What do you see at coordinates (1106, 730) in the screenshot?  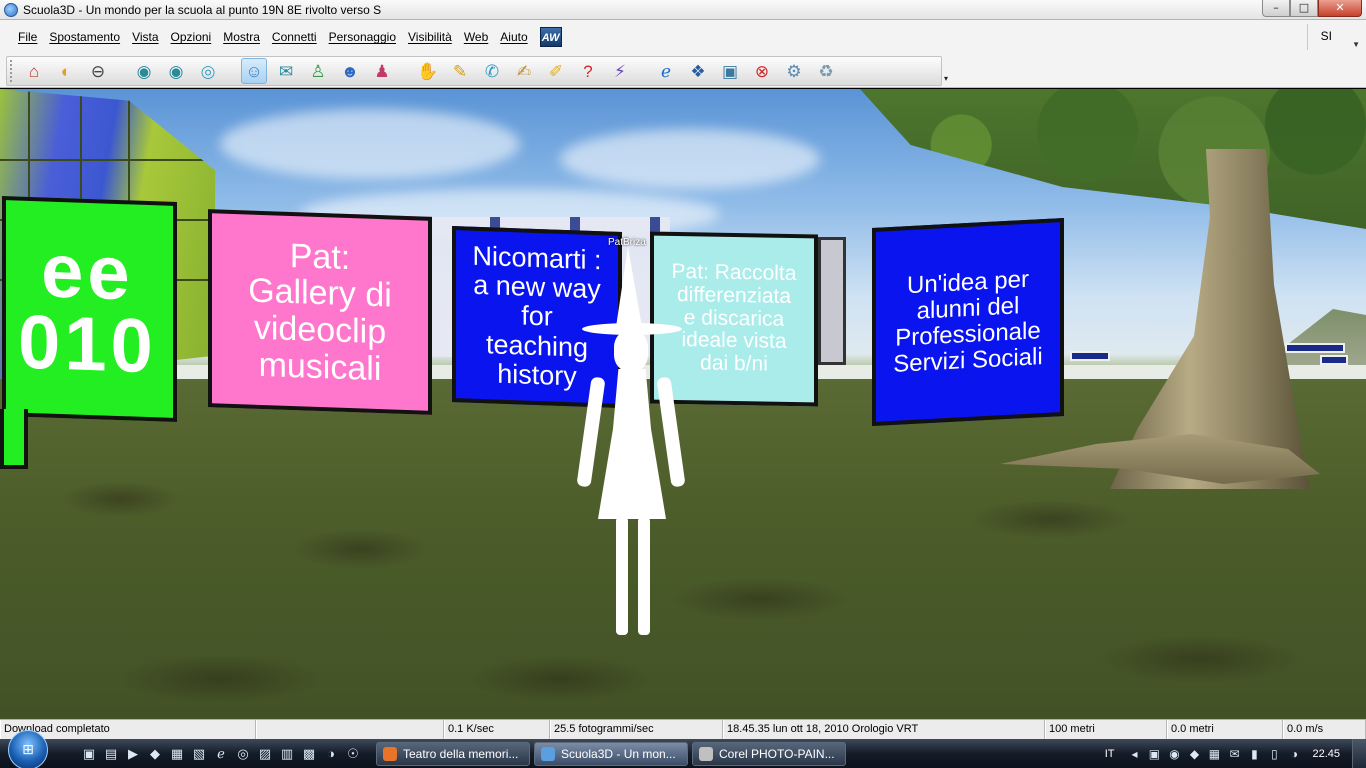 I see `status-cell-5: 100 metri` at bounding box center [1106, 730].